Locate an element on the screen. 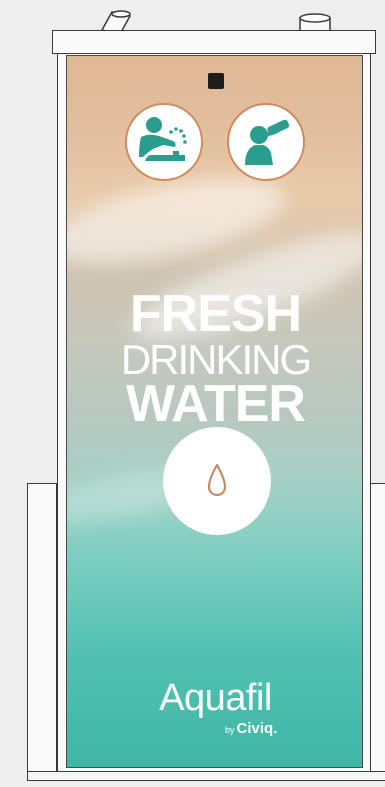 This screenshot has width=385, height=787. base-right-housing is located at coordinates (377, 628).